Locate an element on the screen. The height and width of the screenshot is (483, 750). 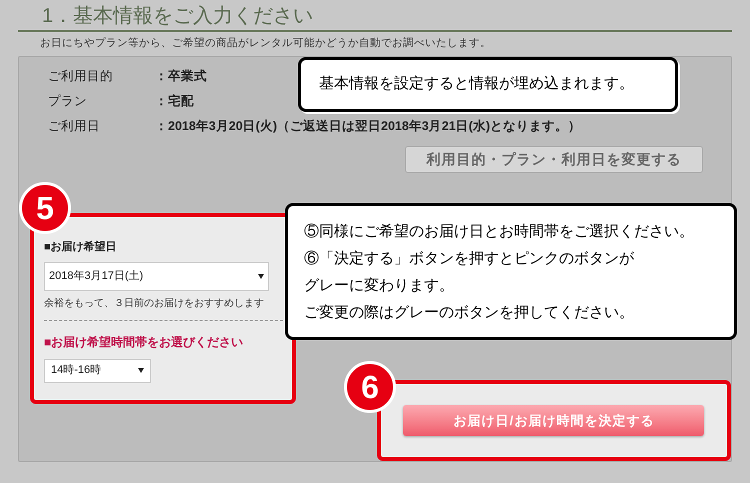
callout-text: ご変更の際はグレーのボタンを押してください。 is located at coordinates (469, 312).